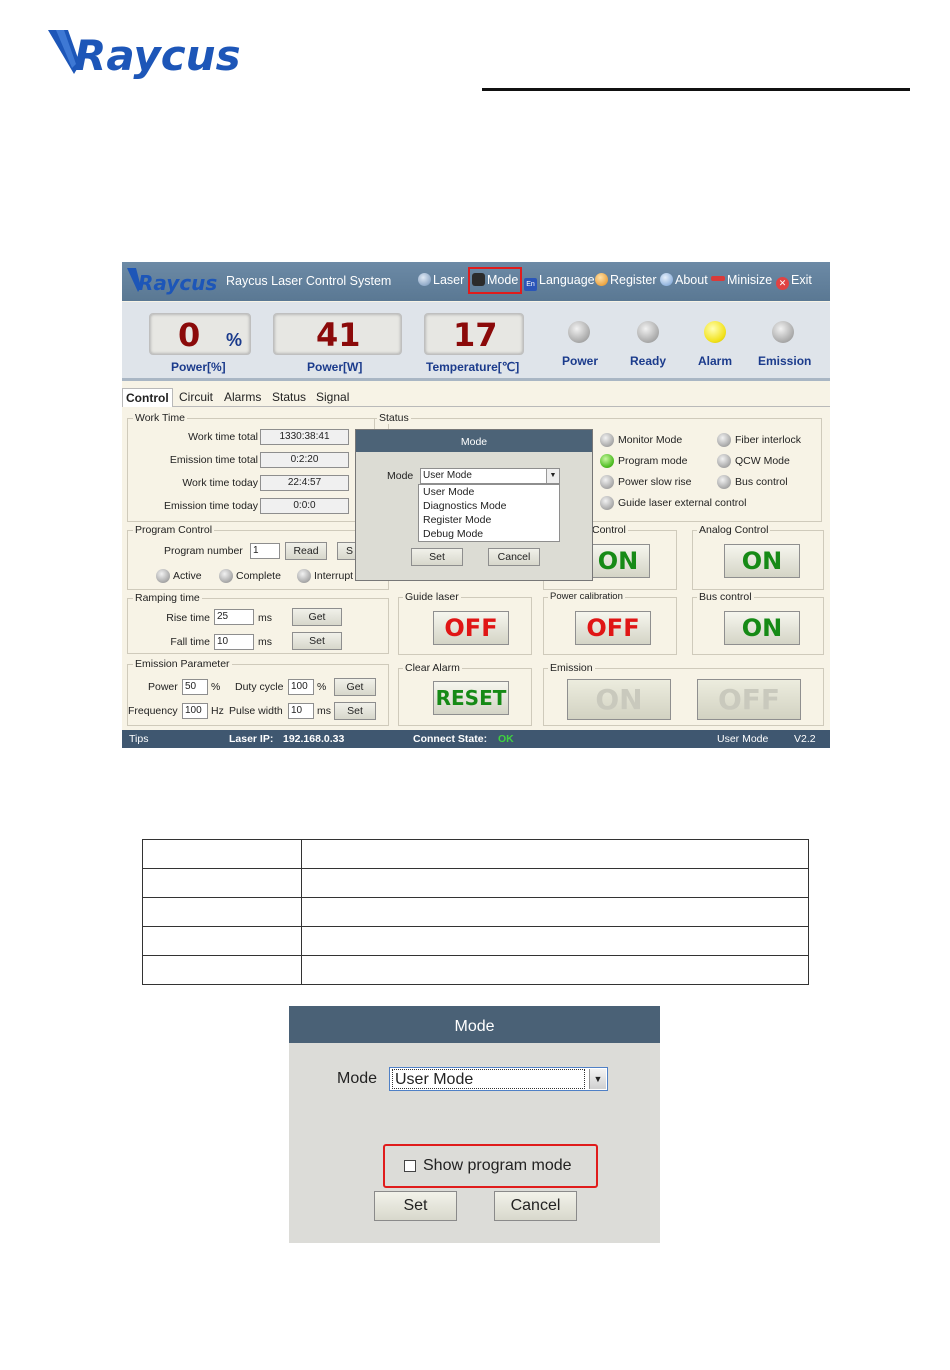 This screenshot has width=950, height=1370. Describe the element at coordinates (147, 397) in the screenshot. I see `tab-control: Control` at that location.